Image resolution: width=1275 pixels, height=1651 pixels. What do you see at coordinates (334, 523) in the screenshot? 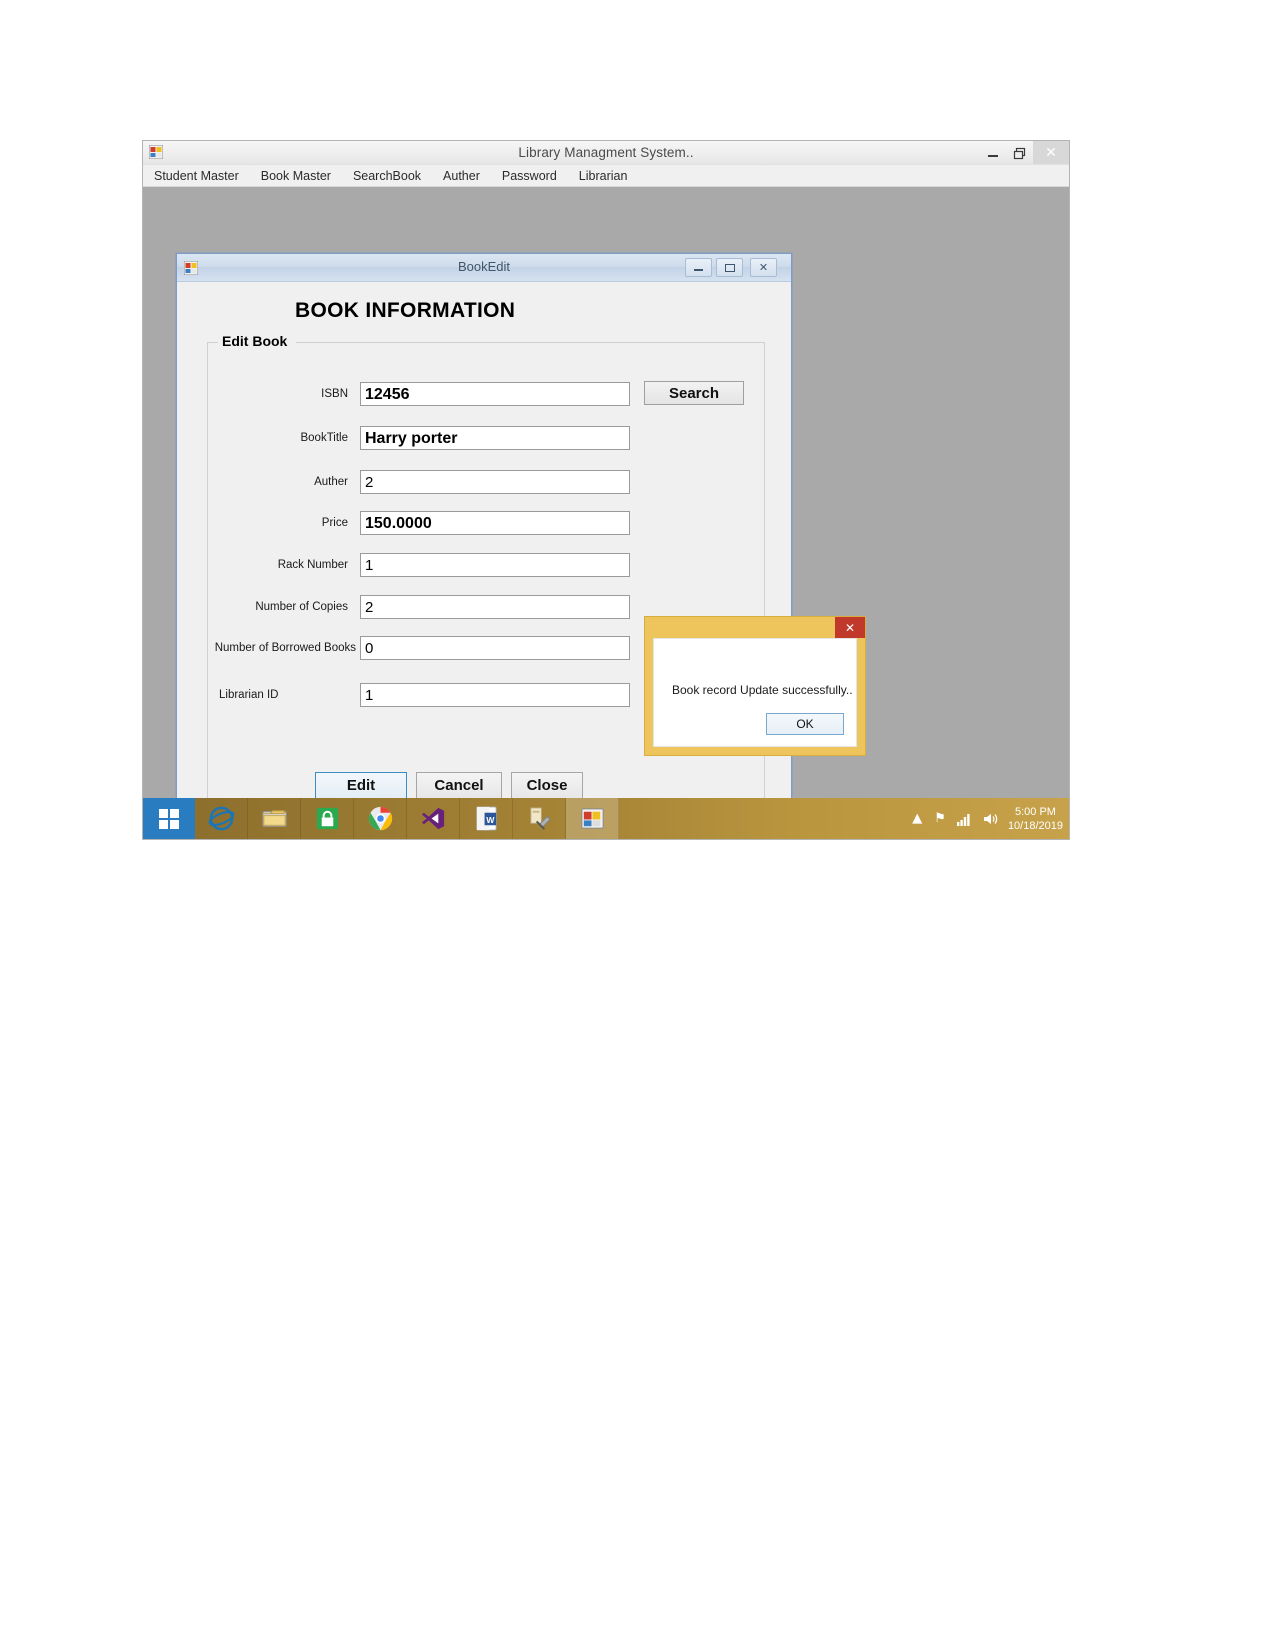
I see `label-price: Price` at bounding box center [334, 523].